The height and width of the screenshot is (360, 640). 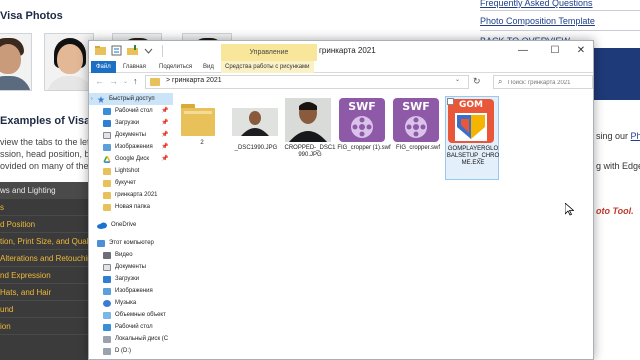 What do you see at coordinates (581, 51) in the screenshot?
I see `close-button: ✕` at bounding box center [581, 51].